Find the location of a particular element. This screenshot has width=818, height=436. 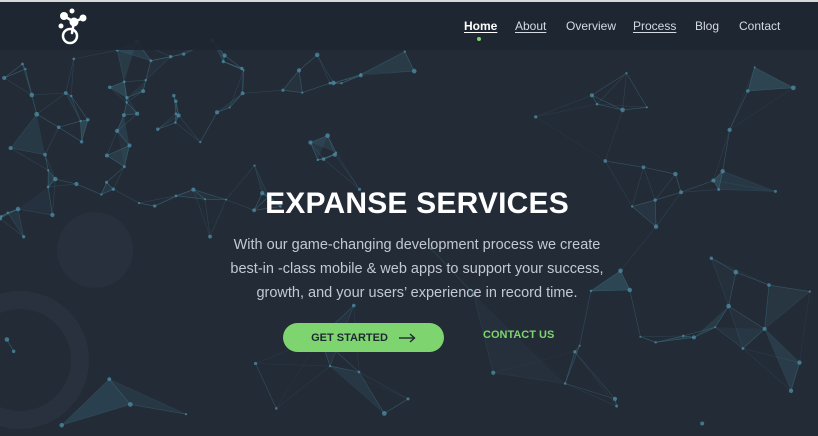

get-started-label: GET STARTED is located at coordinates (349, 337).